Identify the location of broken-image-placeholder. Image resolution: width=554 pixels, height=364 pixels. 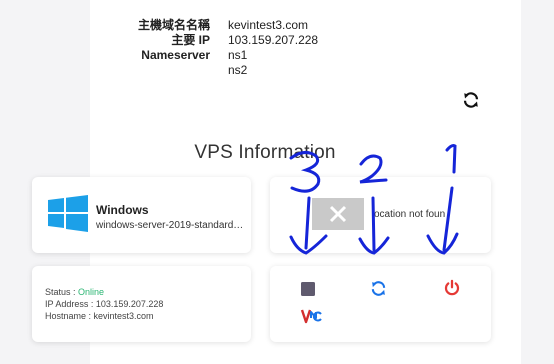
(338, 214).